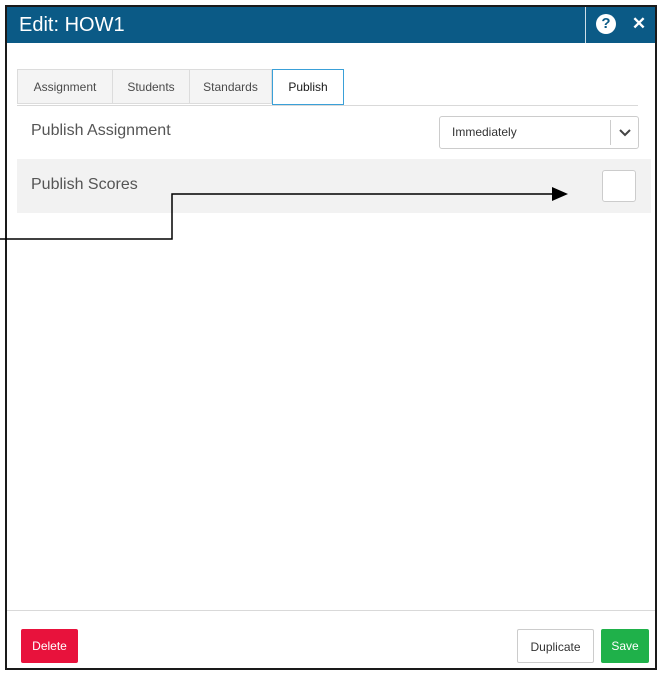  What do you see at coordinates (230, 86) in the screenshot?
I see `tab-standards: Standards` at bounding box center [230, 86].